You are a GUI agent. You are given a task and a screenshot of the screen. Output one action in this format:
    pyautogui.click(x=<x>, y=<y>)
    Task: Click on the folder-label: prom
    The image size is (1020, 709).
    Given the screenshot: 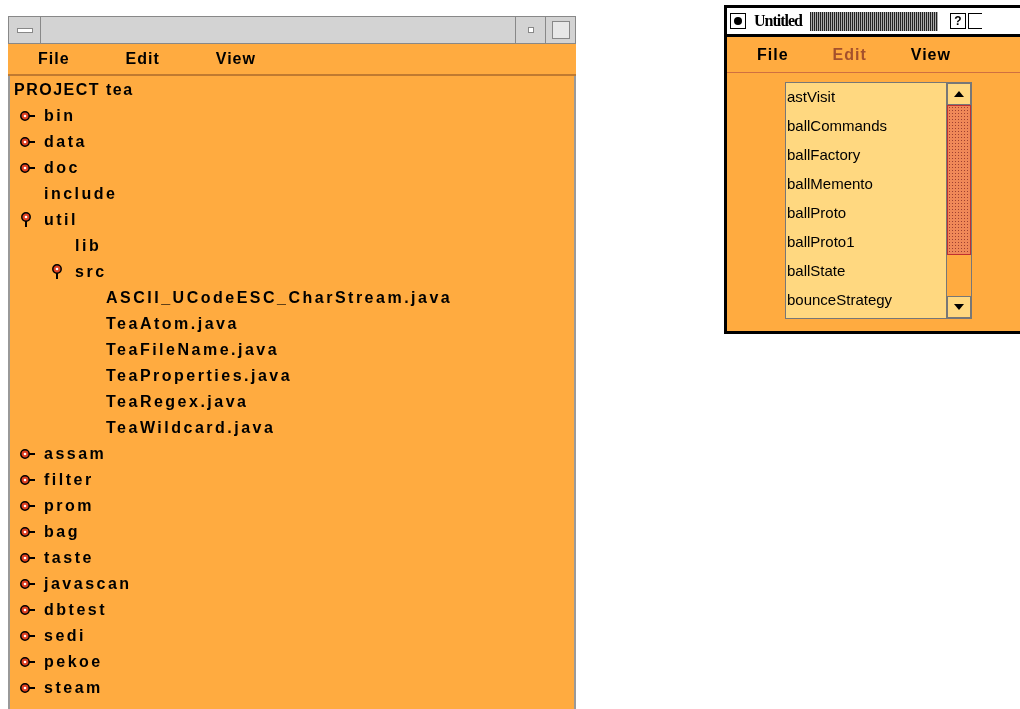 What is the action you would take?
    pyautogui.click(x=69, y=506)
    